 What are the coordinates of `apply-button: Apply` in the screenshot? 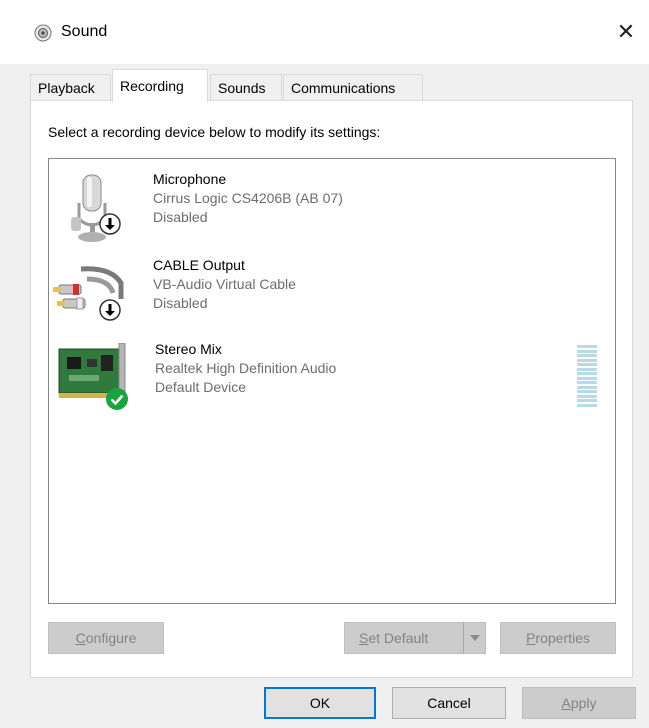 It's located at (579, 703).